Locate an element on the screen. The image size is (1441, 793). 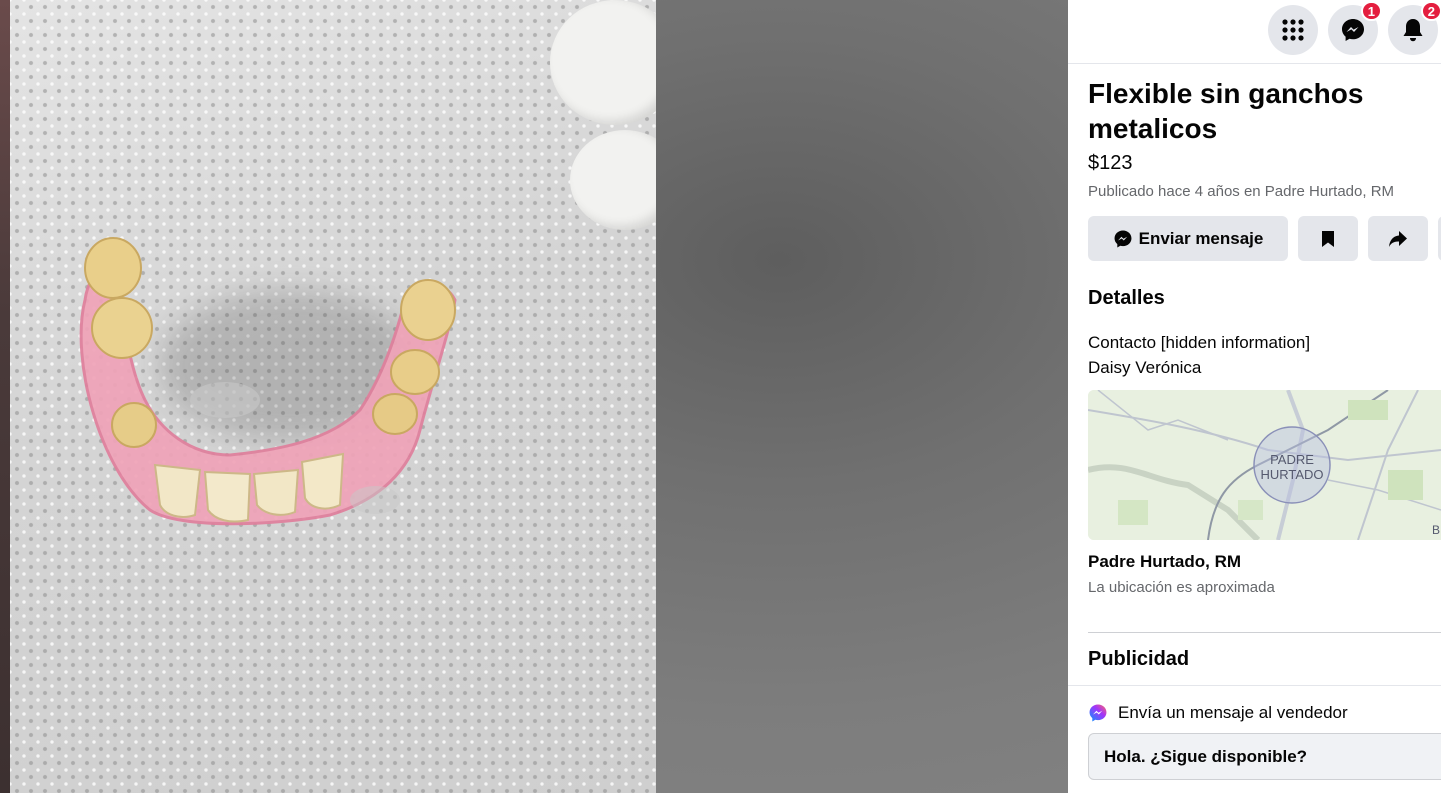
send-message-label: Enviar mensaje is located at coordinates (1201, 238).